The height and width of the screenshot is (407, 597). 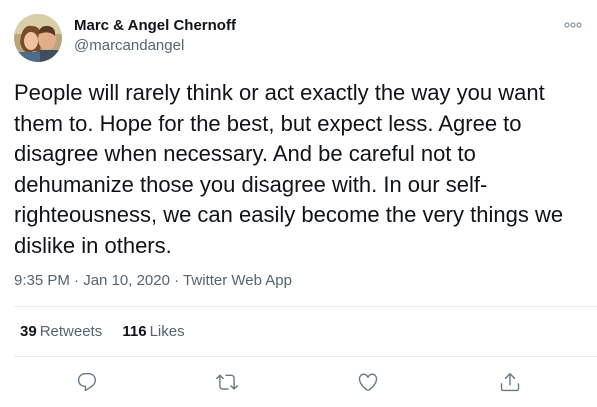 I want to click on tweet-stats: 39 Retweets 116 Likes, so click(x=110, y=332).